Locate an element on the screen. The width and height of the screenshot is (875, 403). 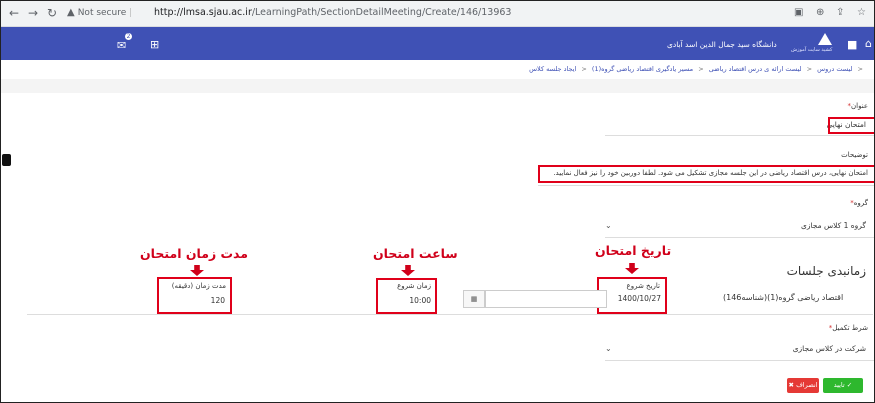
exam-time-arrow-icon is located at coordinates (408, 270).